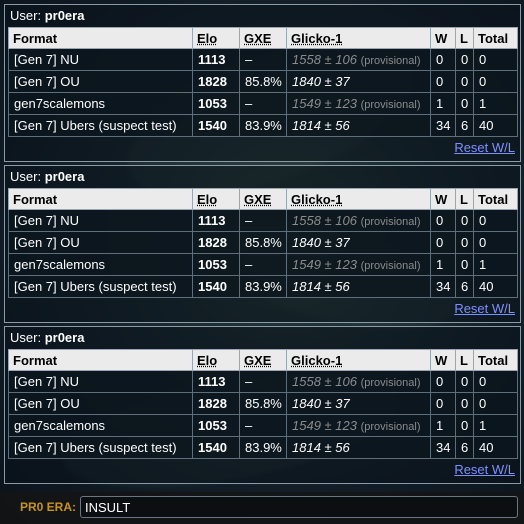 This screenshot has height=524, width=524. Describe the element at coordinates (464, 125) in the screenshot. I see `losses-cell: 6` at that location.